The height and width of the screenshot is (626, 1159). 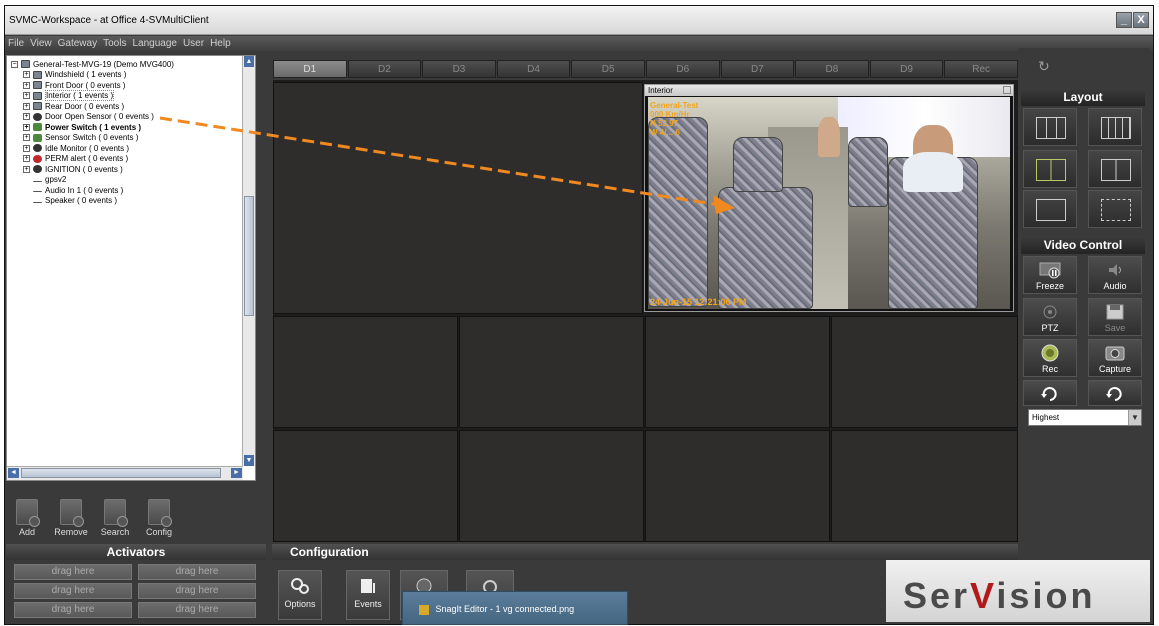 What do you see at coordinates (310, 69) in the screenshot?
I see `tab-d1: D1` at bounding box center [310, 69].